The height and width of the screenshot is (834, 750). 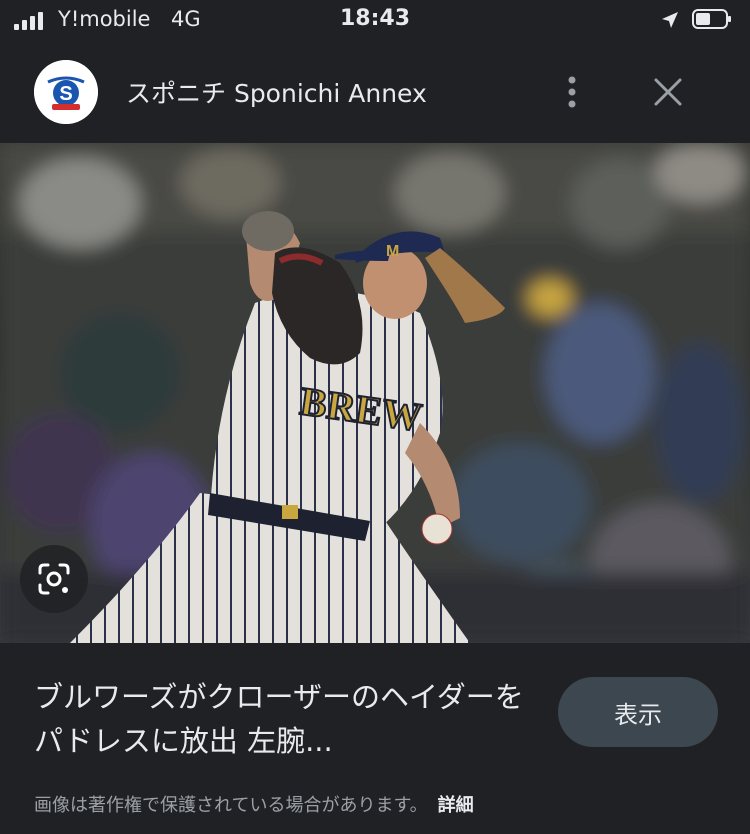 I want to click on details-link: 詳細, so click(x=456, y=805).